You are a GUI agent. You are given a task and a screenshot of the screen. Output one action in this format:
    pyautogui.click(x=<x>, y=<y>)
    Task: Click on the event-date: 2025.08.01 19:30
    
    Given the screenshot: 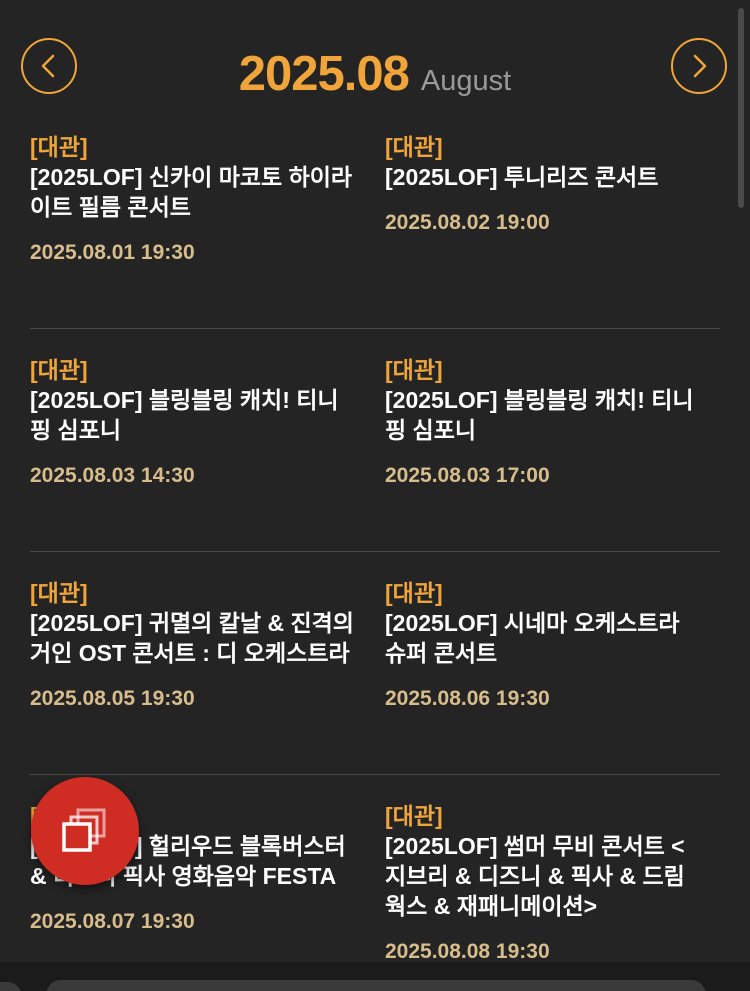 What is the action you would take?
    pyautogui.click(x=112, y=252)
    